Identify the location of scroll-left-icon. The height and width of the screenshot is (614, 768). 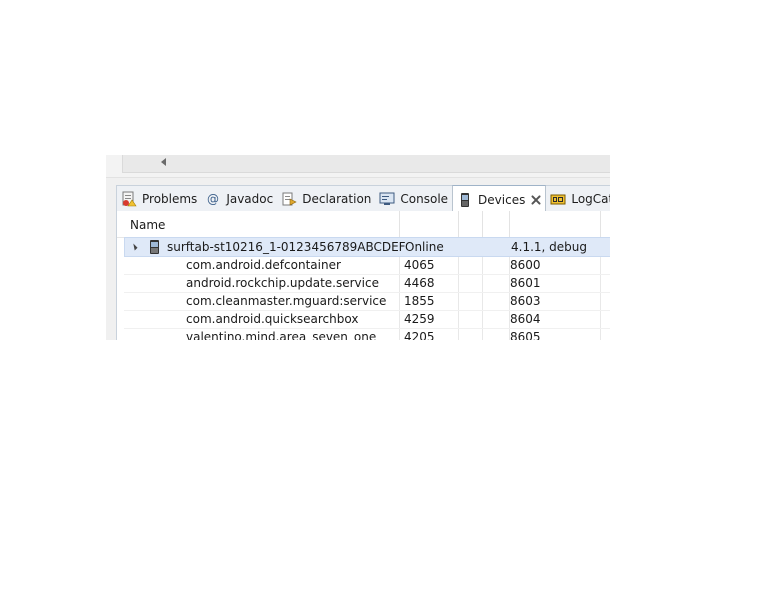
(163, 162).